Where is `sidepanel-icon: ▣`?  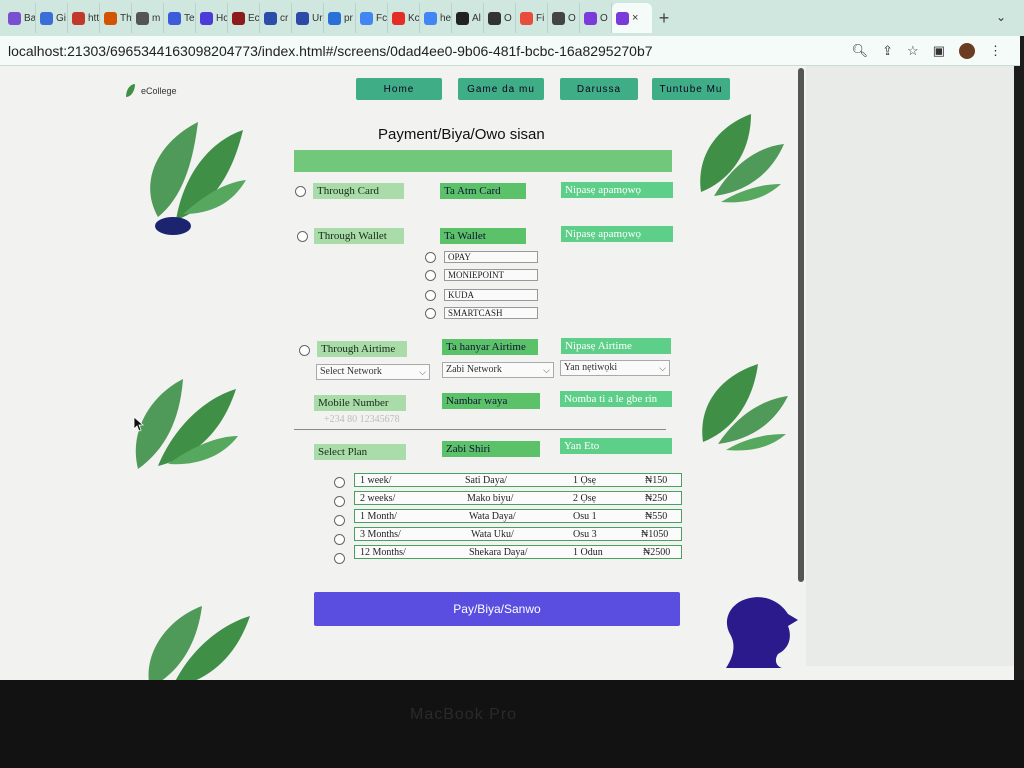 sidepanel-icon: ▣ is located at coordinates (939, 51).